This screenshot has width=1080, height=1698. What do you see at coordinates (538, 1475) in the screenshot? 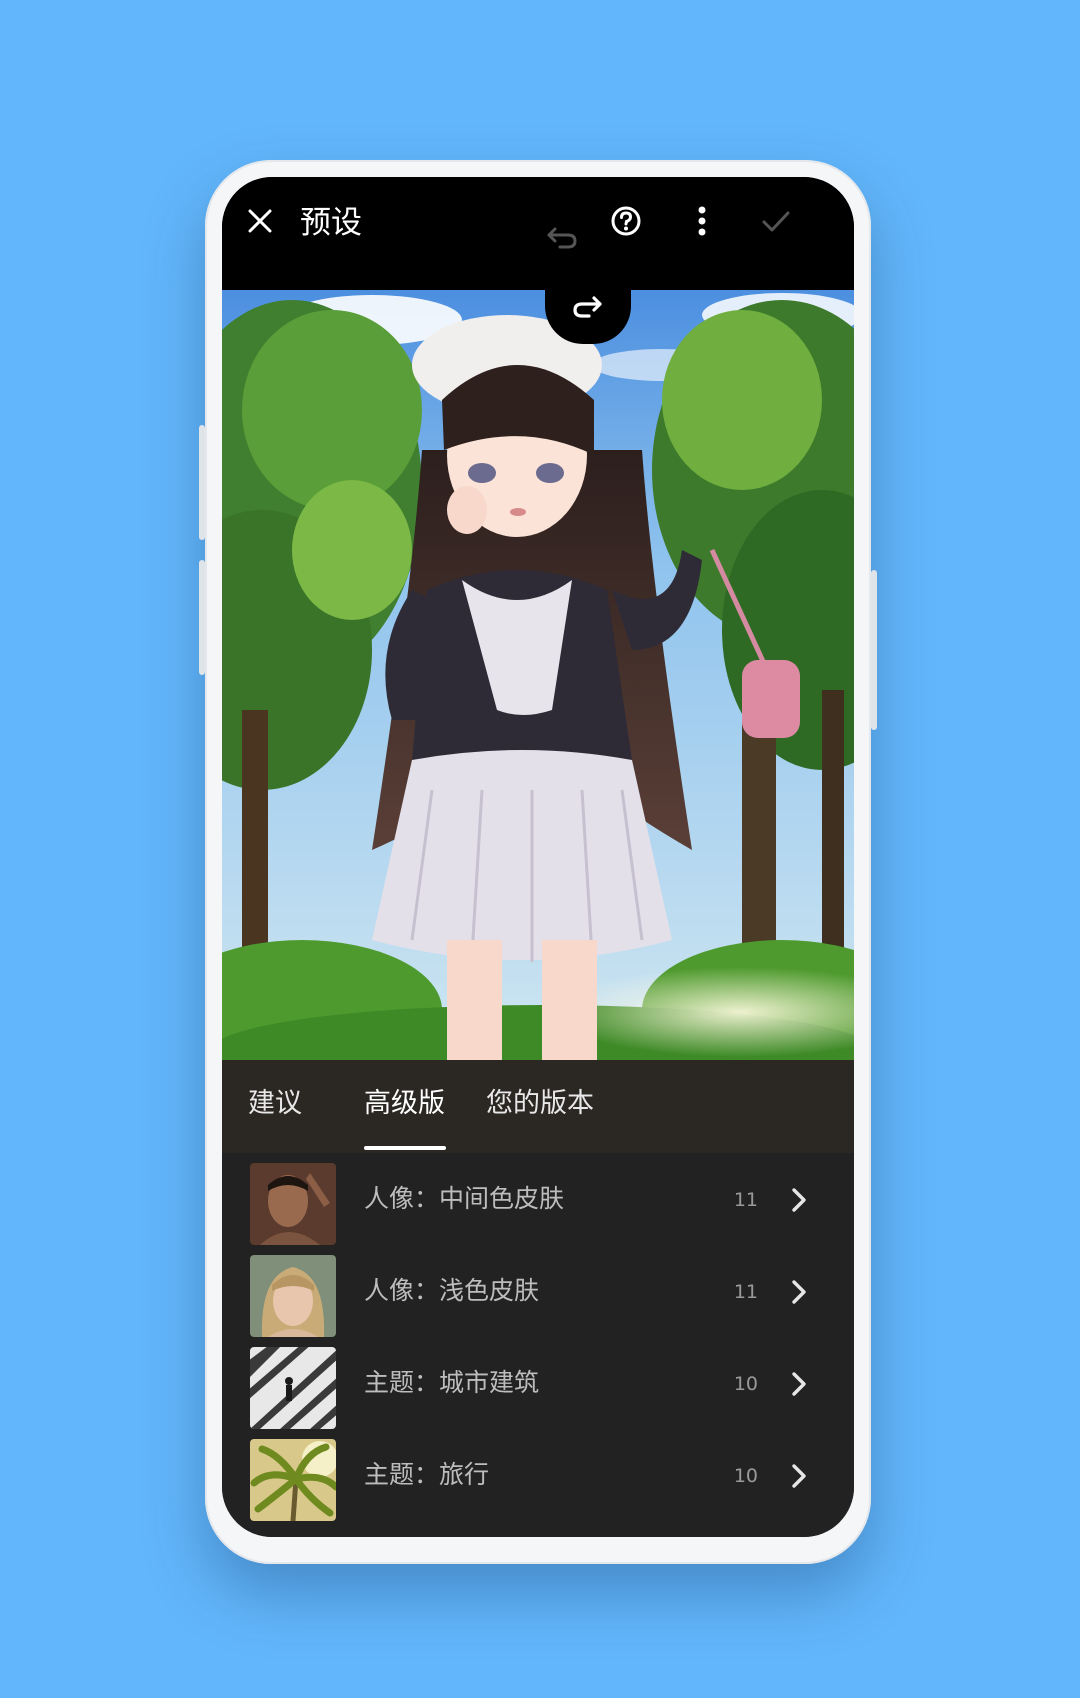
I see `list-item: 主题：旅行 10` at bounding box center [538, 1475].